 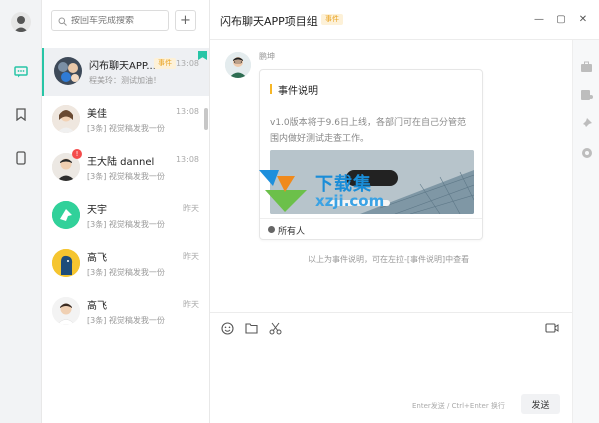 I want to click on scrollbar, so click(x=206, y=119).